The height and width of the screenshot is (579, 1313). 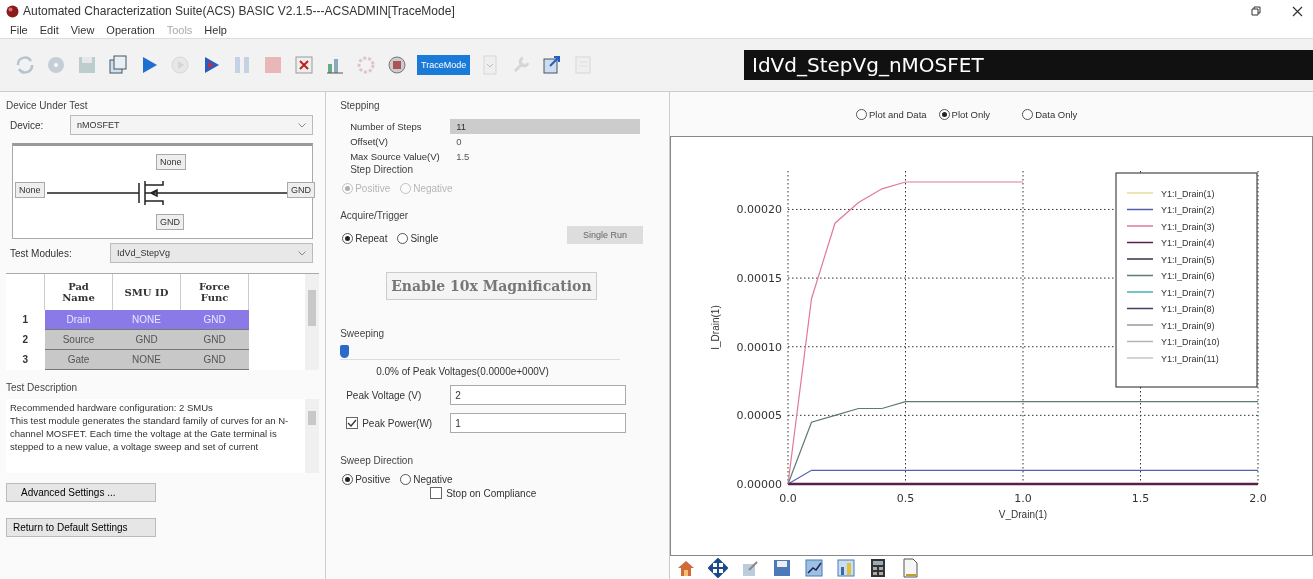 I want to click on legend-label: Y1:I_Drain(1), so click(x=1188, y=193).